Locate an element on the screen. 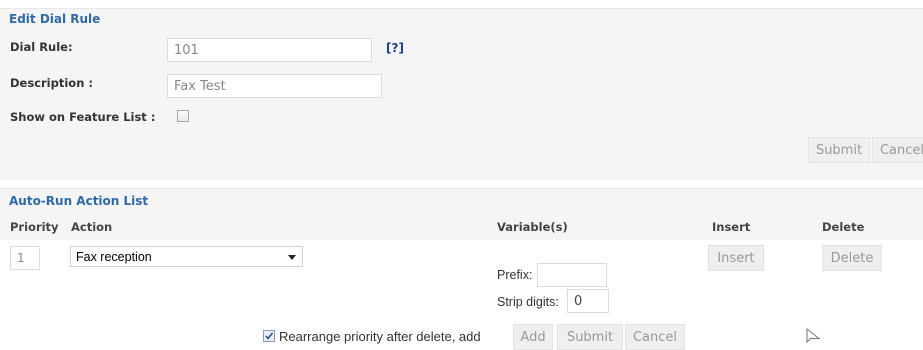 The width and height of the screenshot is (923, 350). chevron-down-icon is located at coordinates (292, 257).